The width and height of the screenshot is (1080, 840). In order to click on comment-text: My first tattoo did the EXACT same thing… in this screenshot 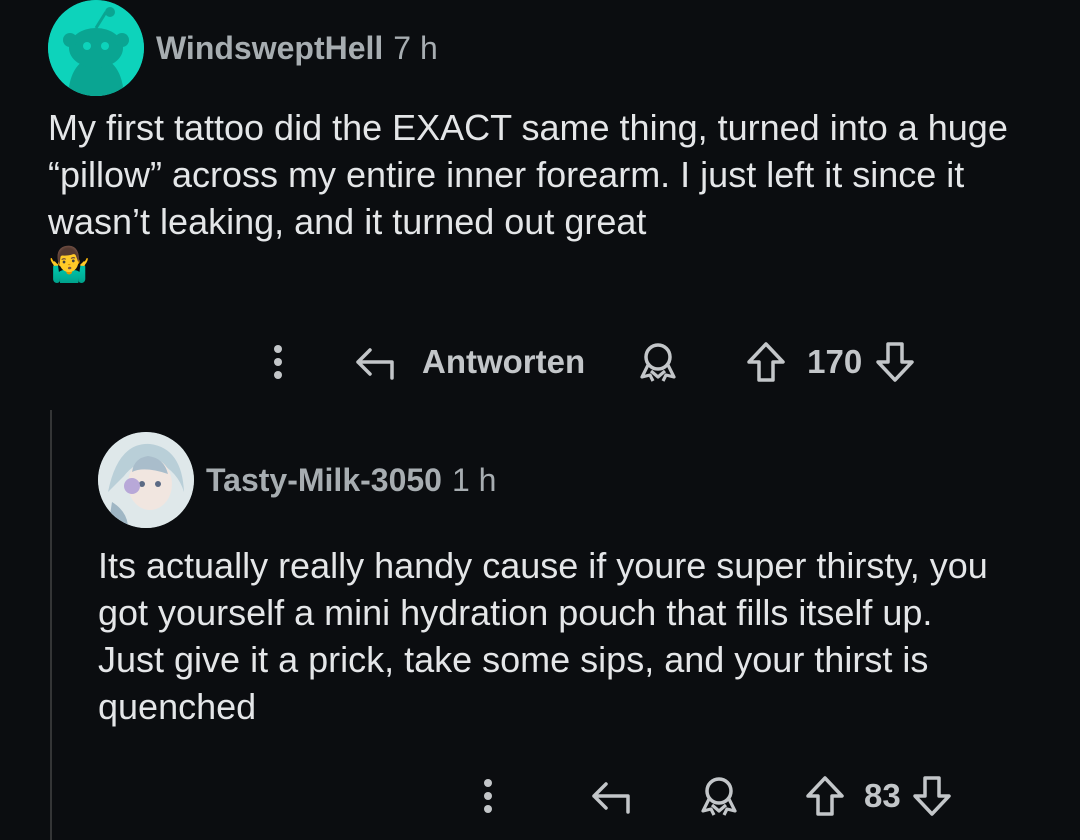, I will do `click(528, 174)`.